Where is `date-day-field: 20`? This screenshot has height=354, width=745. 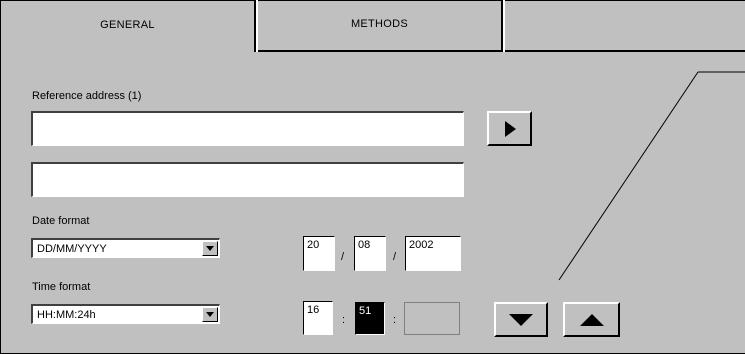
date-day-field: 20 is located at coordinates (319, 253).